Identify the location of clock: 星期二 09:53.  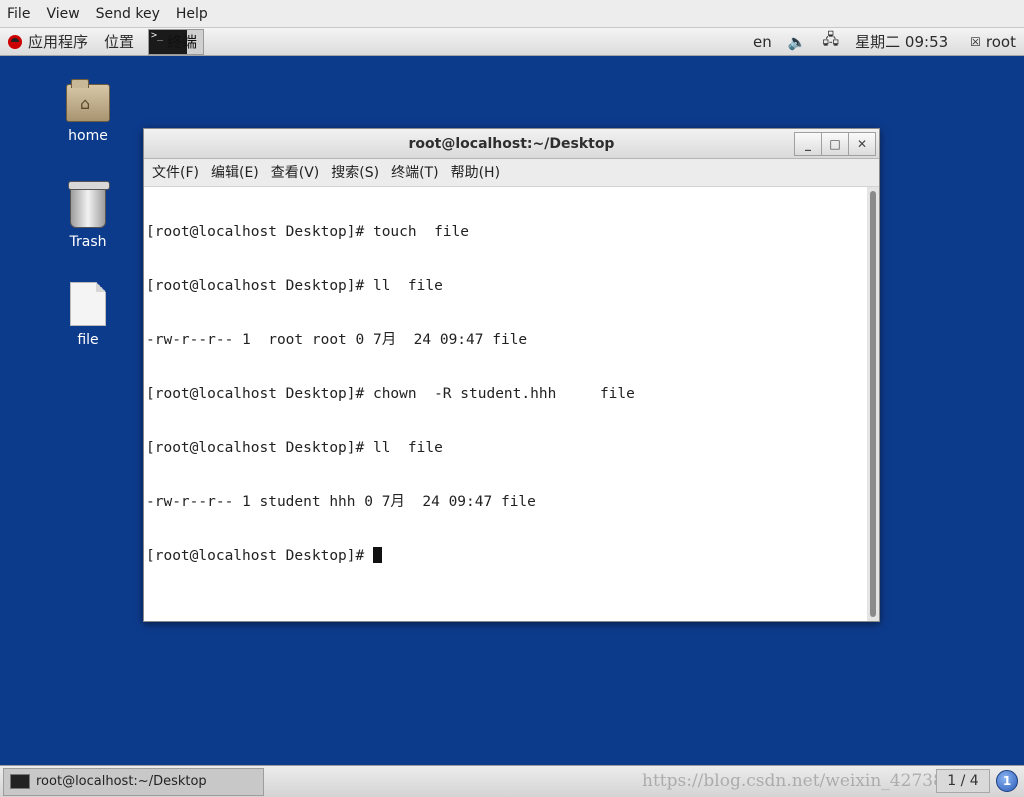
(901, 42).